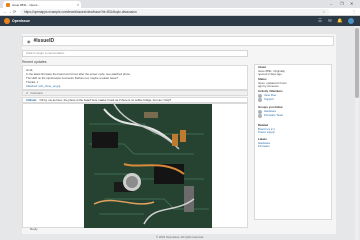 This screenshot has width=360, height=240. I want to click on bell-icon: 🔔, so click(340, 21).